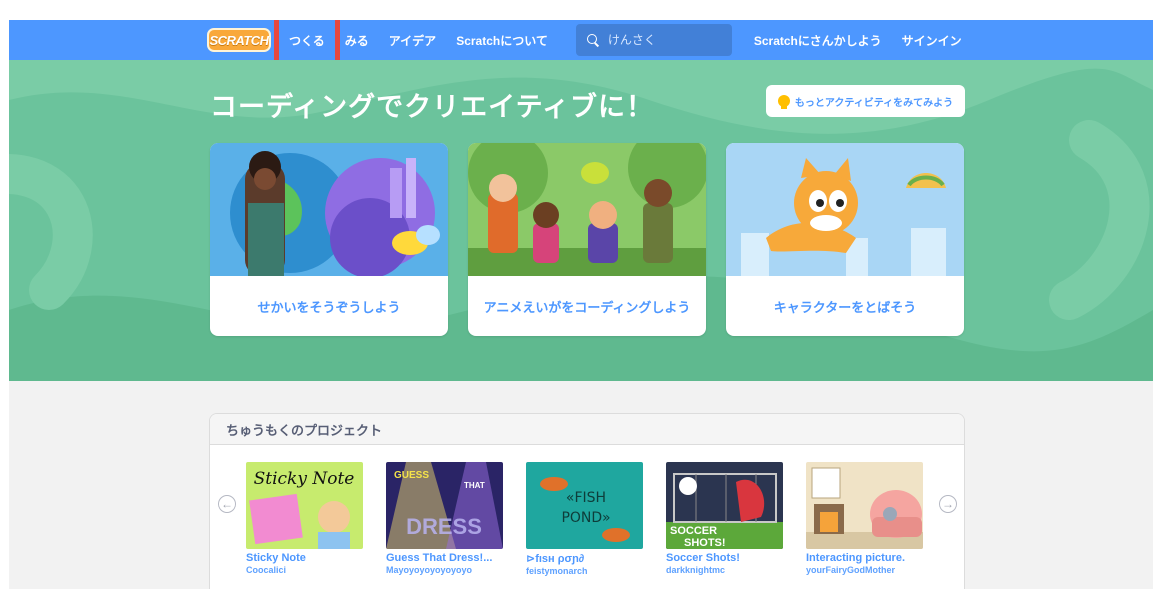  I want to click on carousel-prev-button: ←, so click(227, 504).